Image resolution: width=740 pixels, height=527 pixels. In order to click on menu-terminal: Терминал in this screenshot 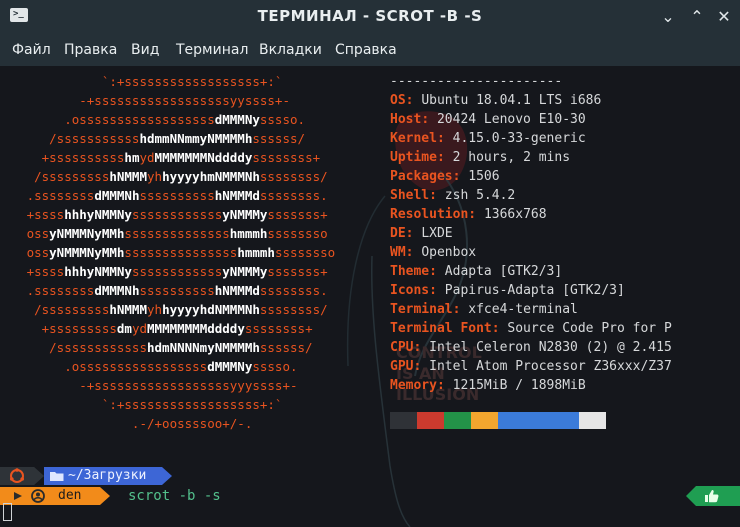, I will do `click(212, 50)`.